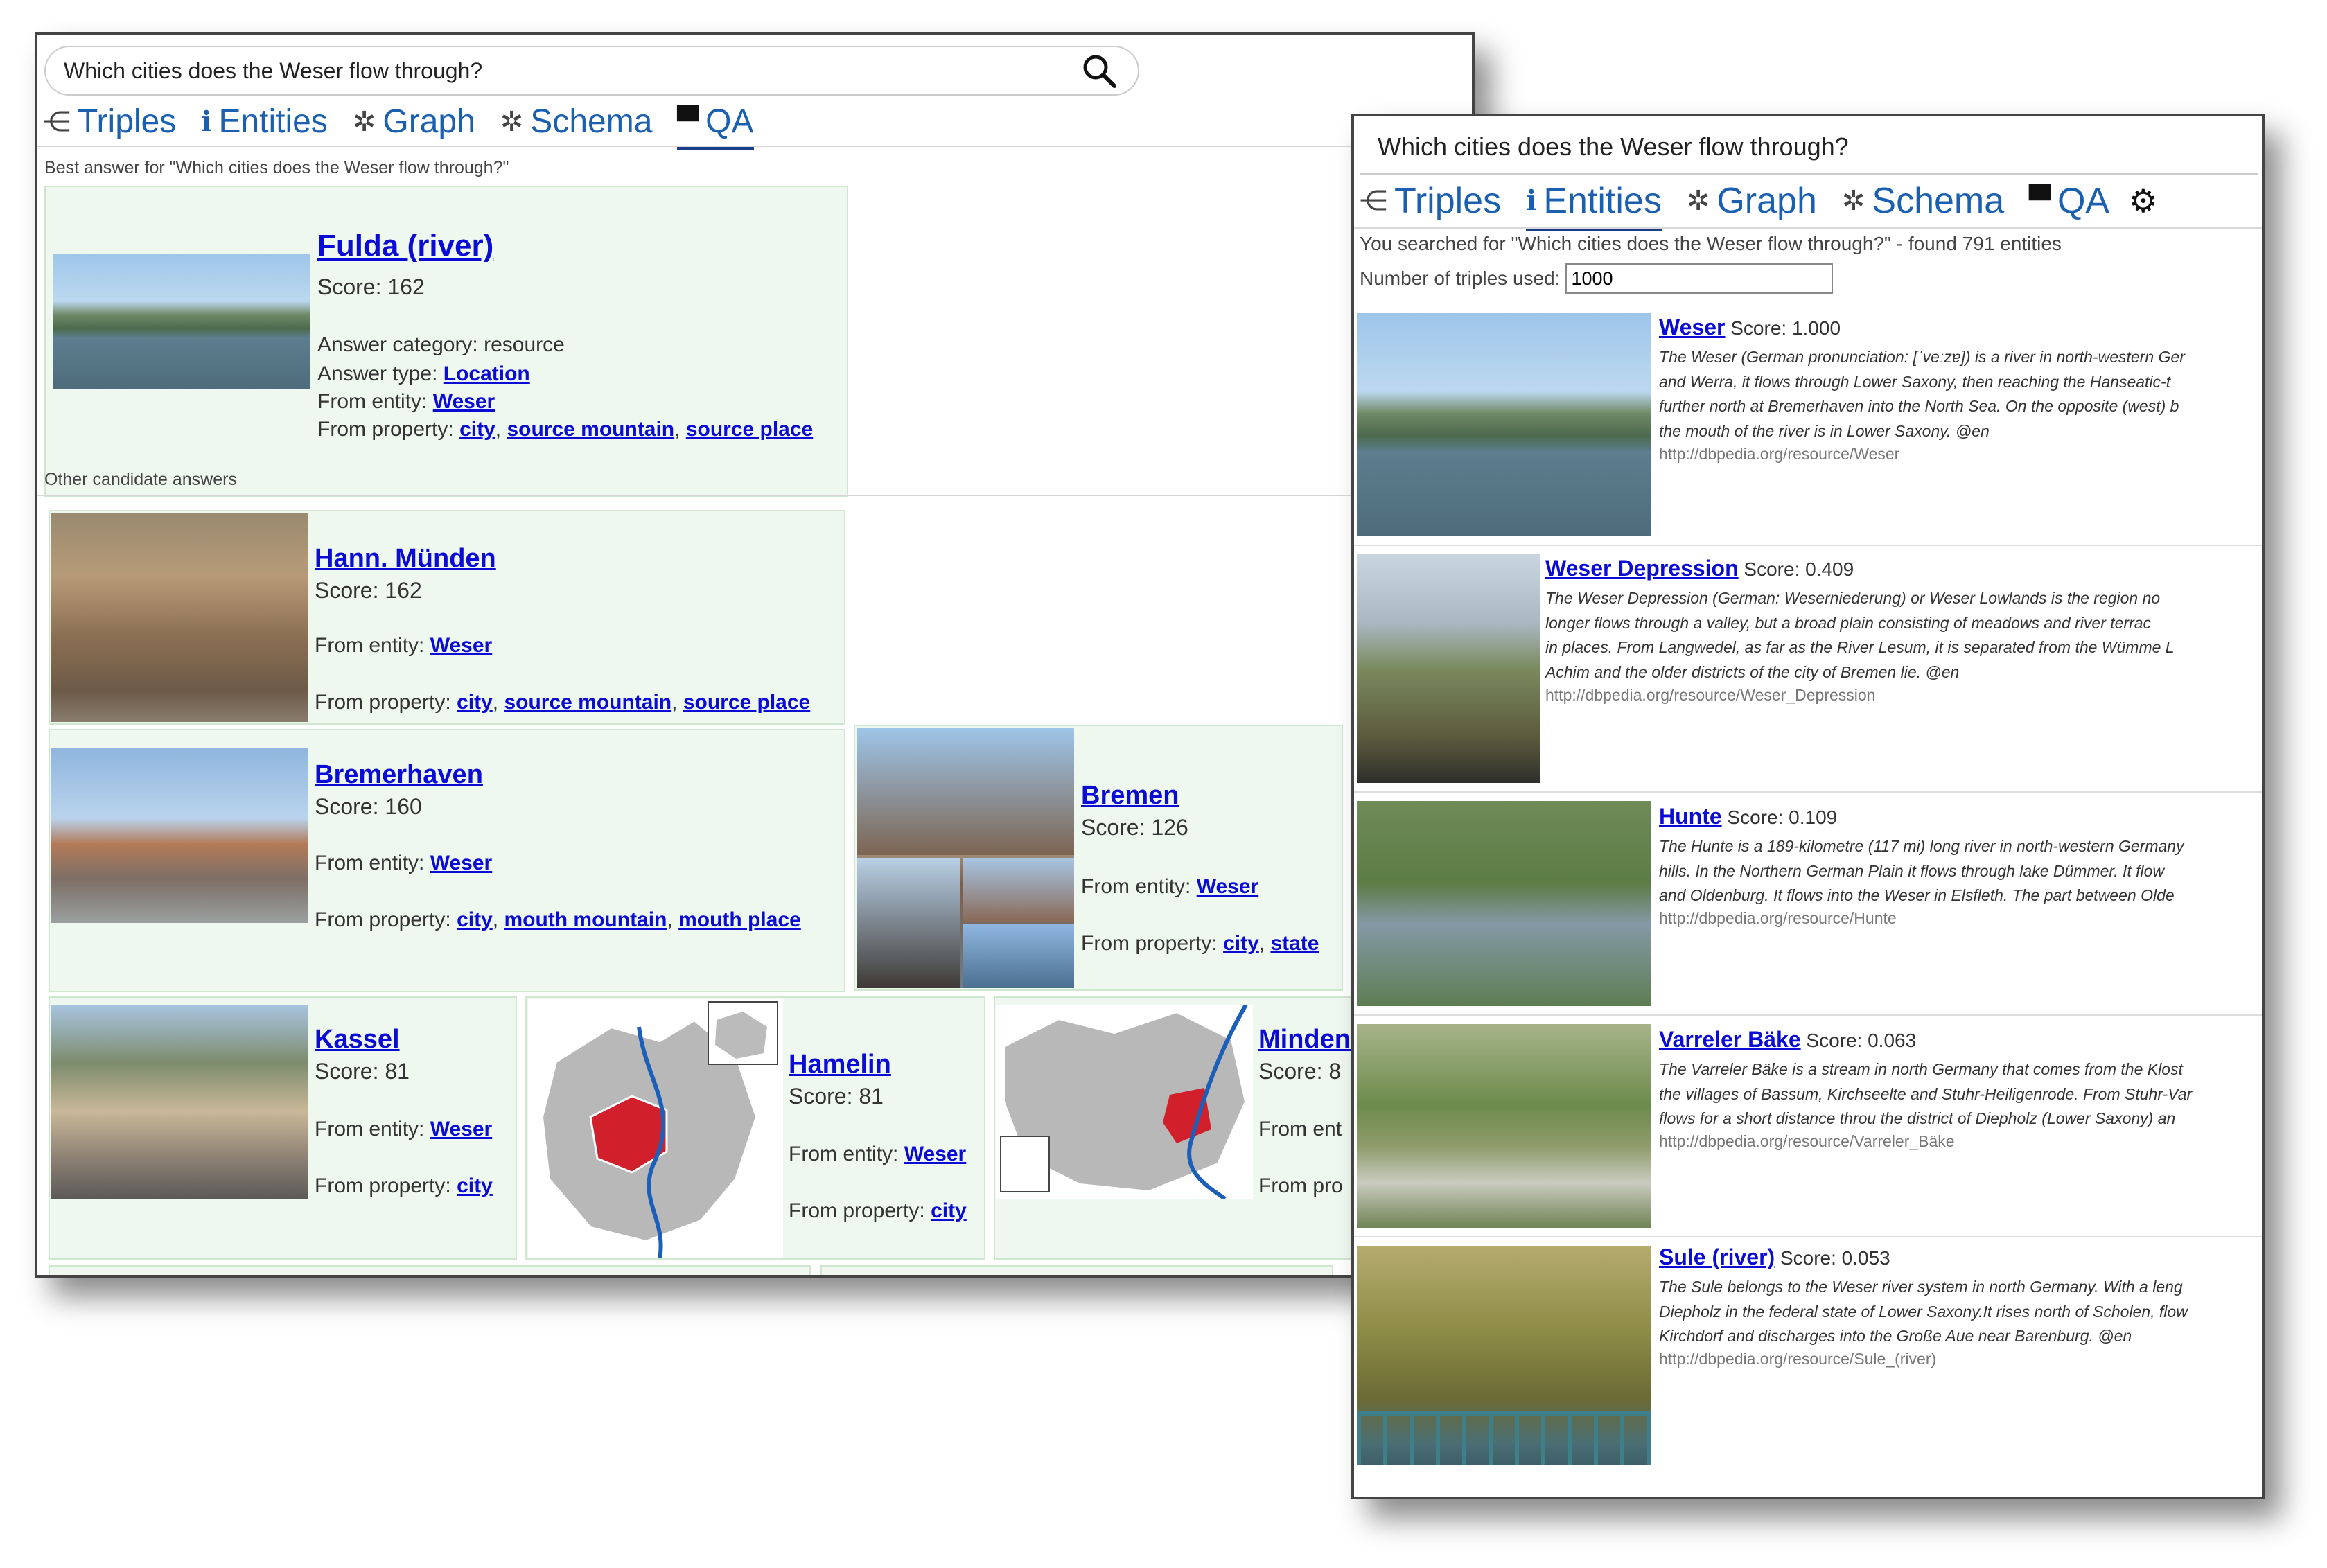 The width and height of the screenshot is (2327, 1568). What do you see at coordinates (1304, 1040) in the screenshot?
I see `candidate-title: Minden` at bounding box center [1304, 1040].